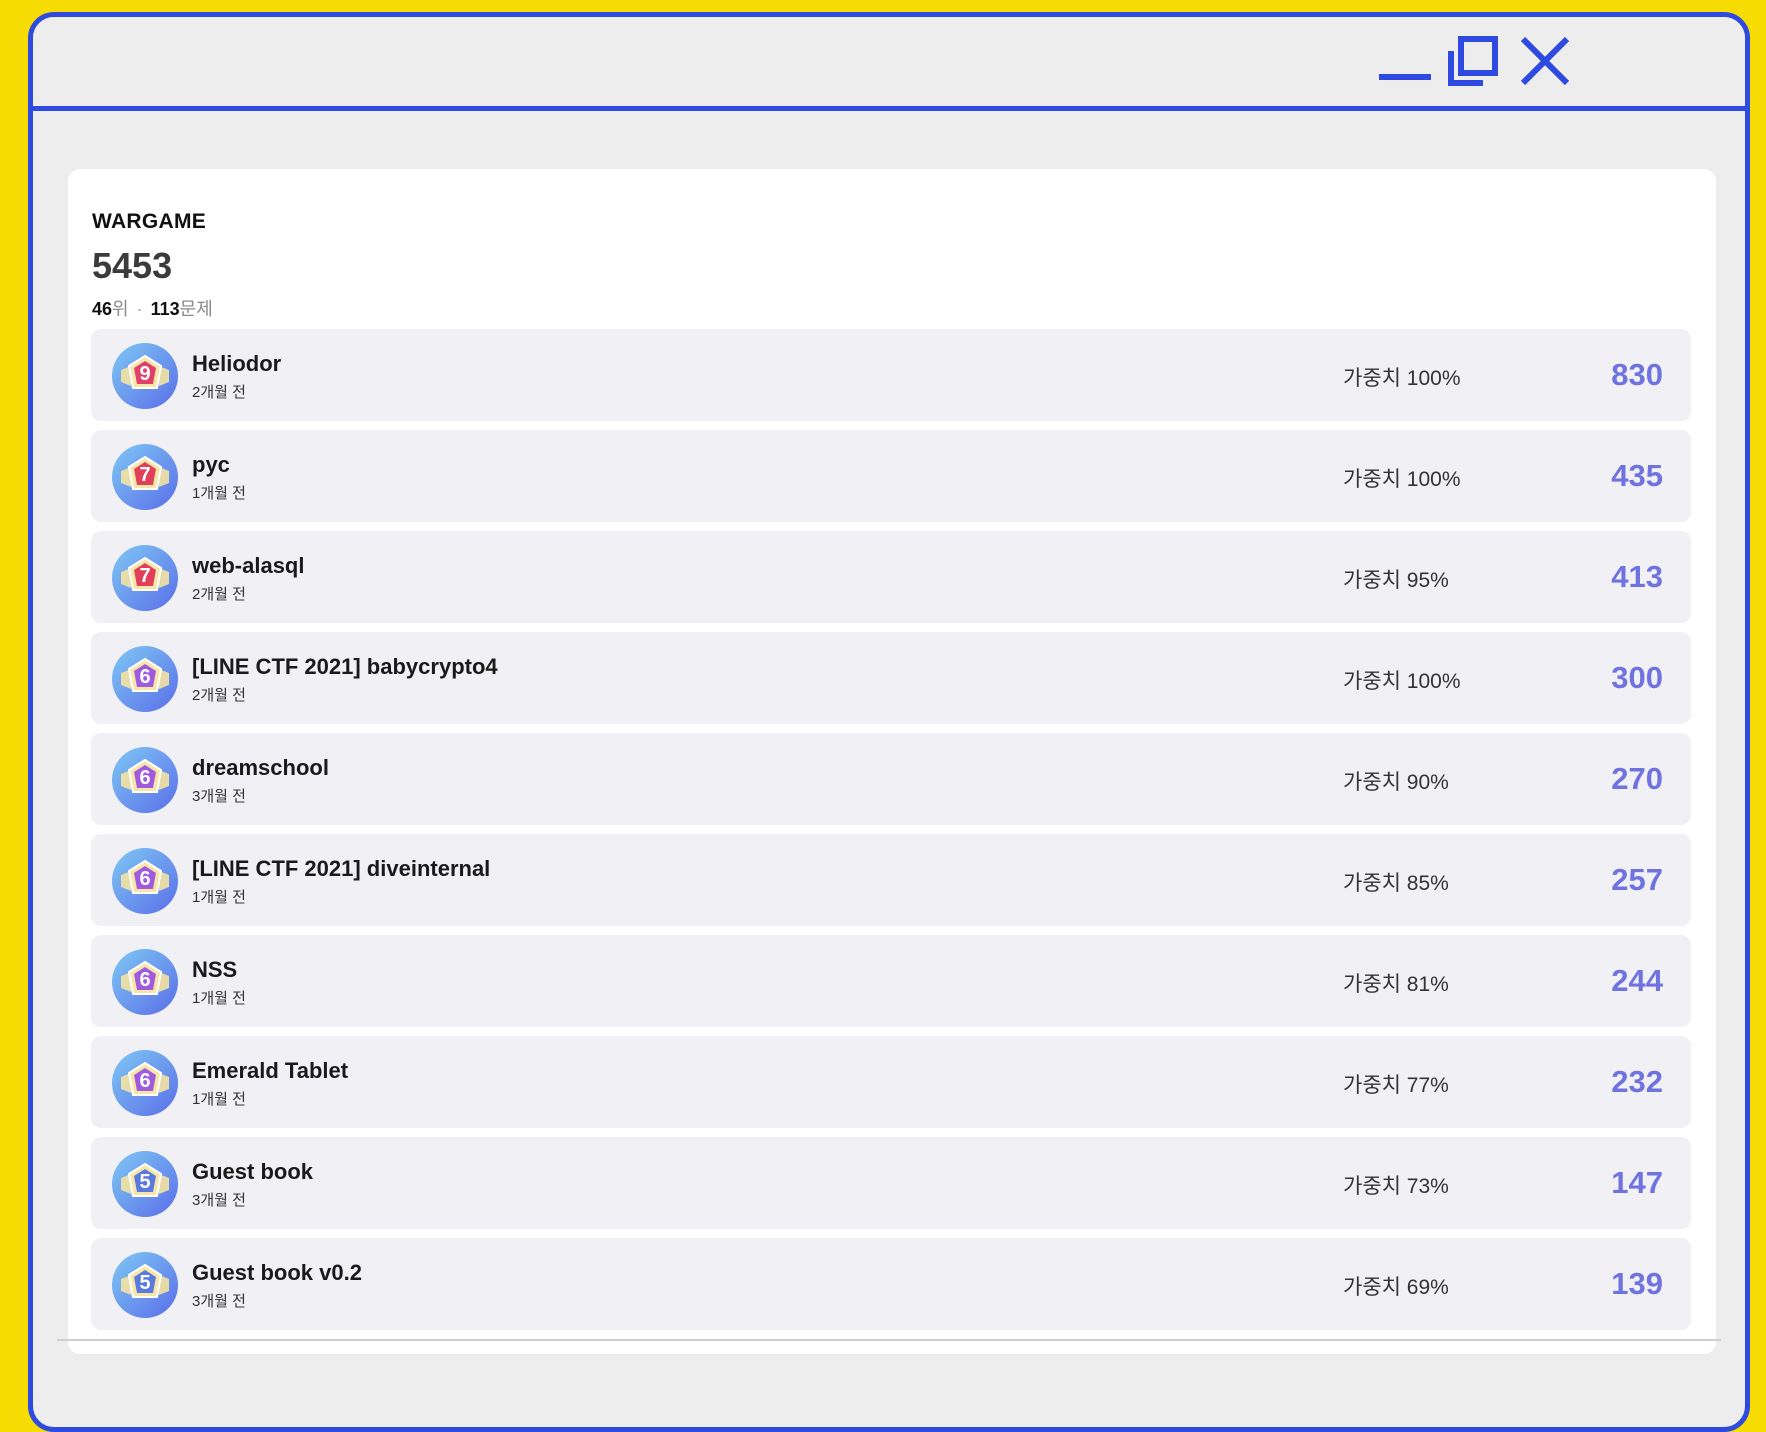  I want to click on problem-row: 5 Guest book v0.2 3개월 전 가중치 69% 139, so click(891, 1284).